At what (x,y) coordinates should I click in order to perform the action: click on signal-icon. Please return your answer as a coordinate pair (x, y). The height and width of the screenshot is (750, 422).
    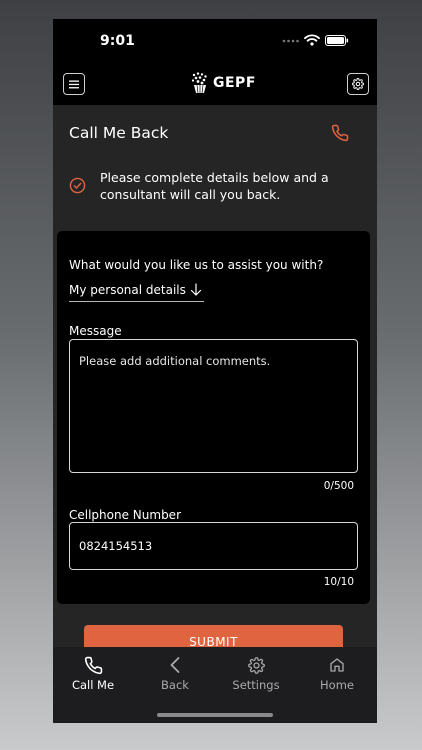
    Looking at the image, I should click on (290, 41).